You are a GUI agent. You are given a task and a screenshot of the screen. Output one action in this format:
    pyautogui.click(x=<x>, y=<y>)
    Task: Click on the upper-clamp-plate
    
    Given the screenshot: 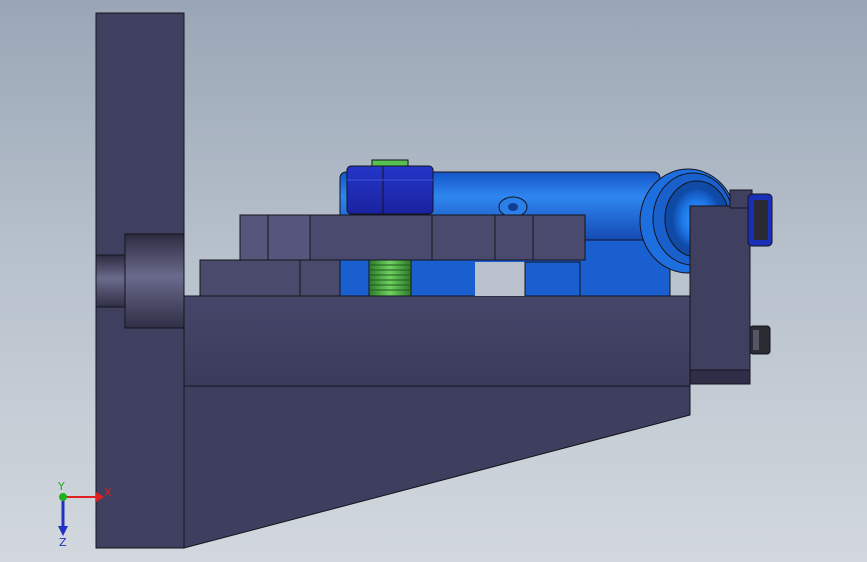 What is the action you would take?
    pyautogui.click(x=412, y=237)
    